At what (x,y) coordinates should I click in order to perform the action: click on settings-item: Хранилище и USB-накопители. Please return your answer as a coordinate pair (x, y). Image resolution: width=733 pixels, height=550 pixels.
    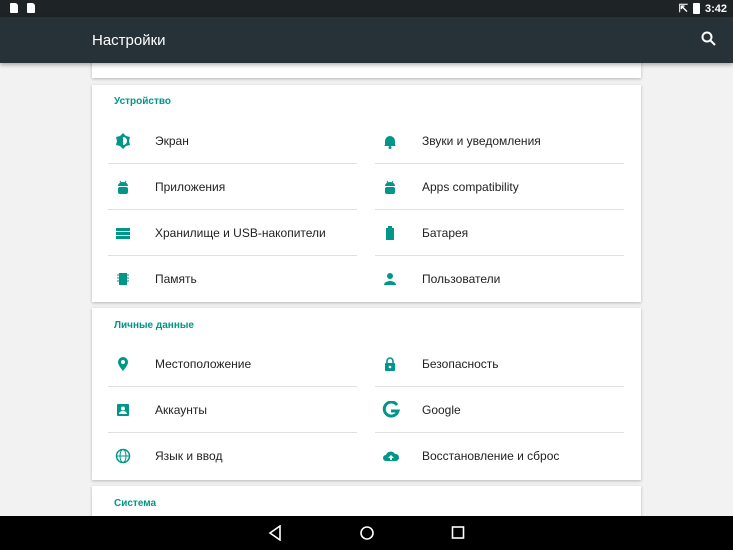
    Looking at the image, I should click on (232, 233).